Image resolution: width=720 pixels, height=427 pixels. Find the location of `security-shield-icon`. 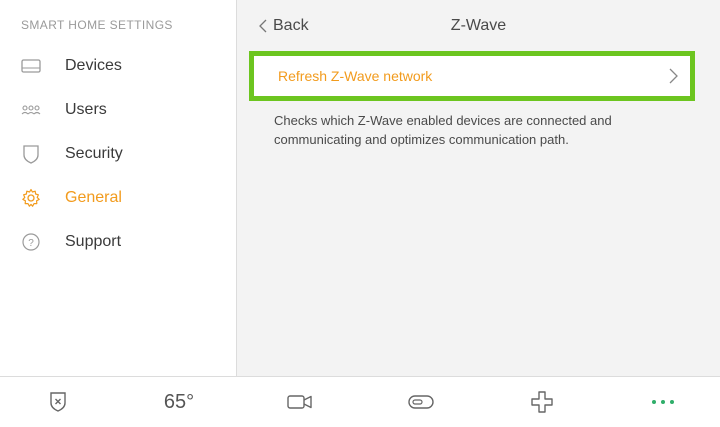

security-shield-icon is located at coordinates (58, 402).